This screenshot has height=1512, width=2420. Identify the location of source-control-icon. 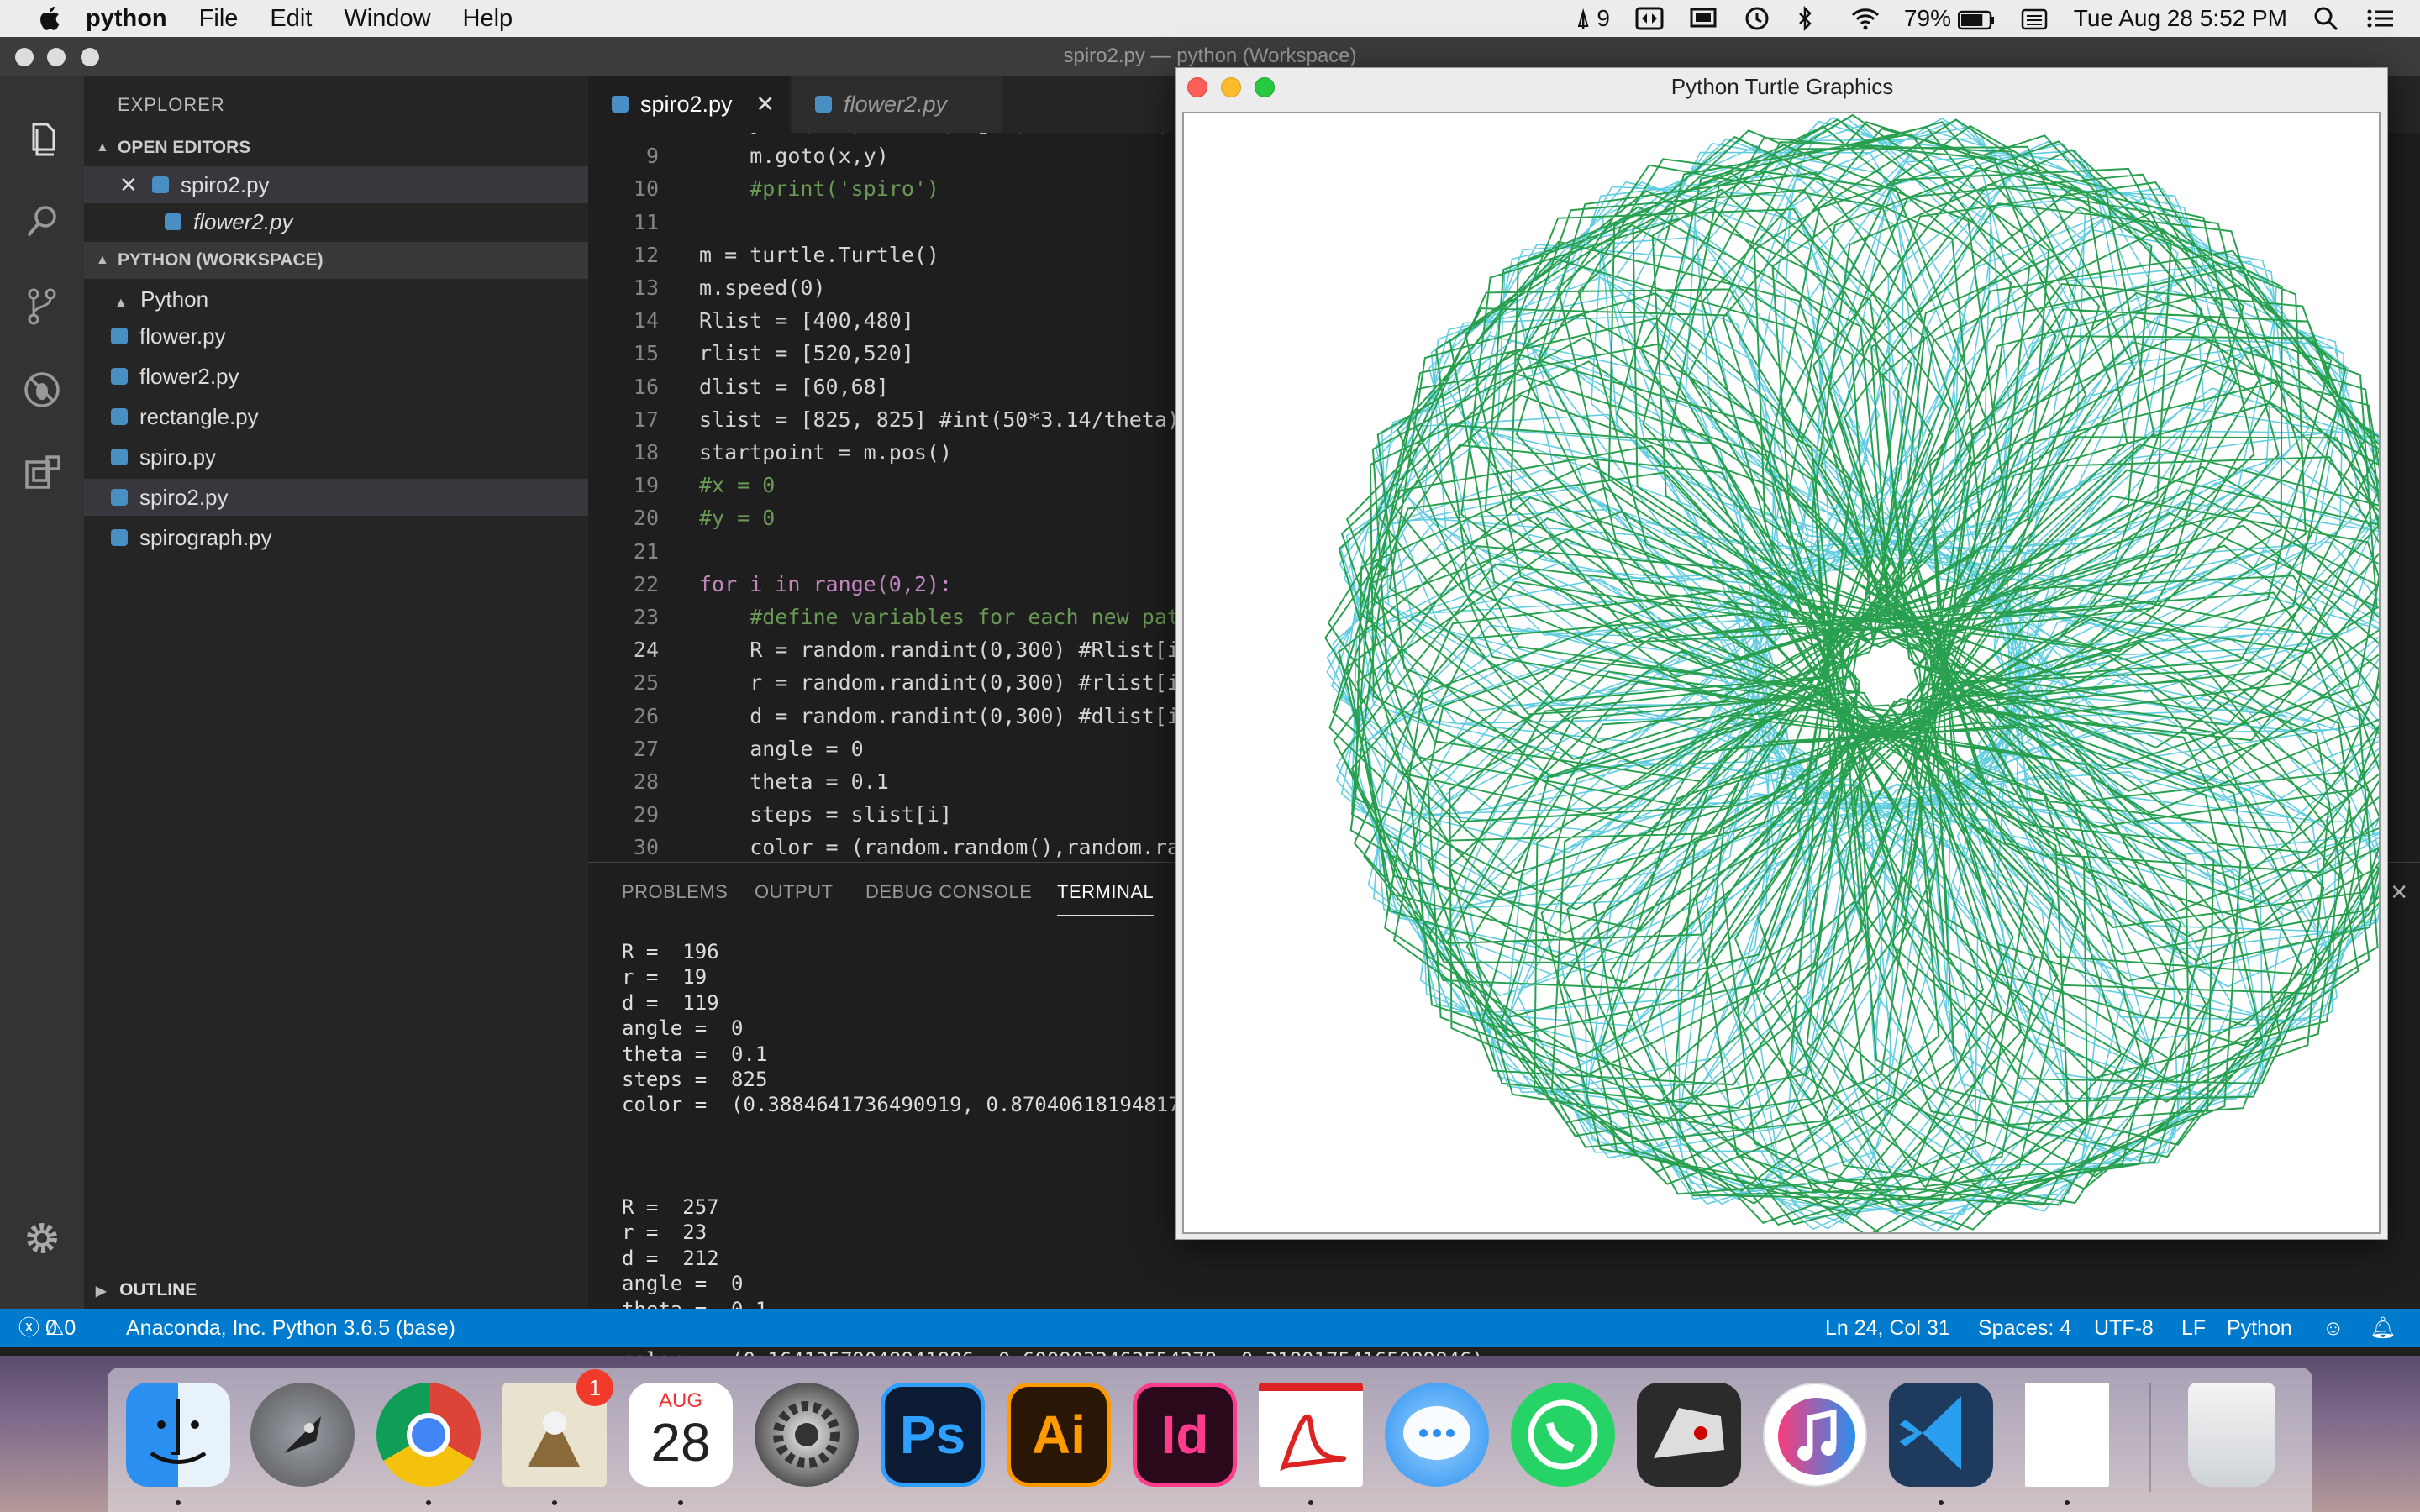
(42, 306).